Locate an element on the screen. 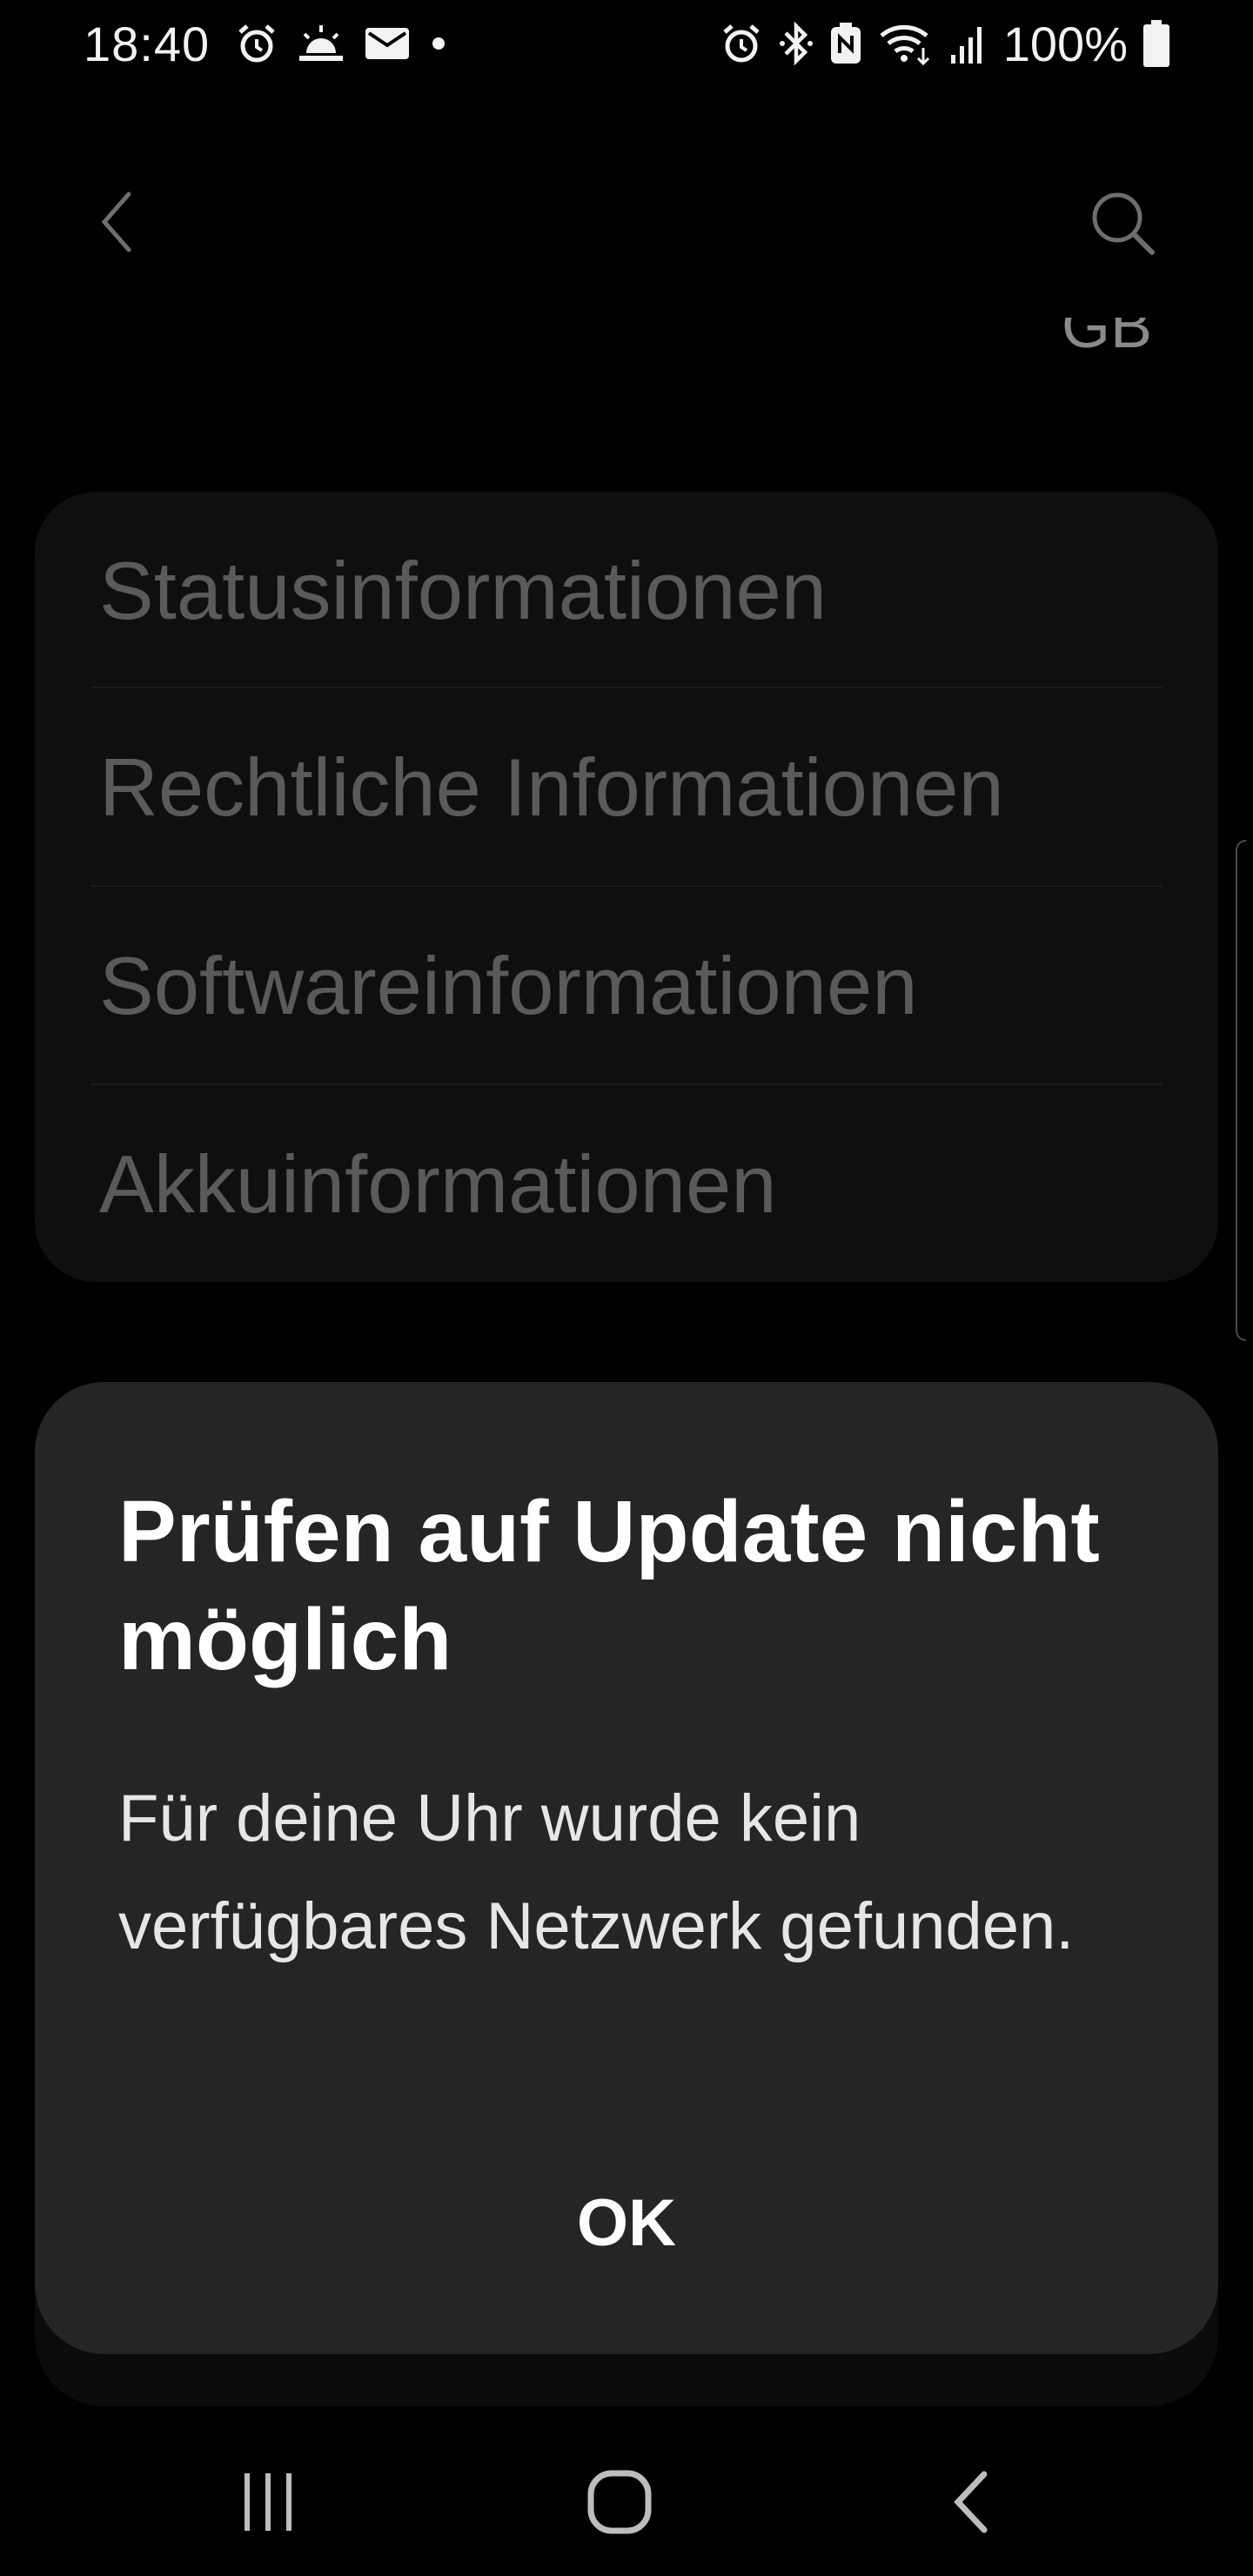 This screenshot has width=1253, height=2576. list-item-label: Akkuinformationen is located at coordinates (438, 1184).